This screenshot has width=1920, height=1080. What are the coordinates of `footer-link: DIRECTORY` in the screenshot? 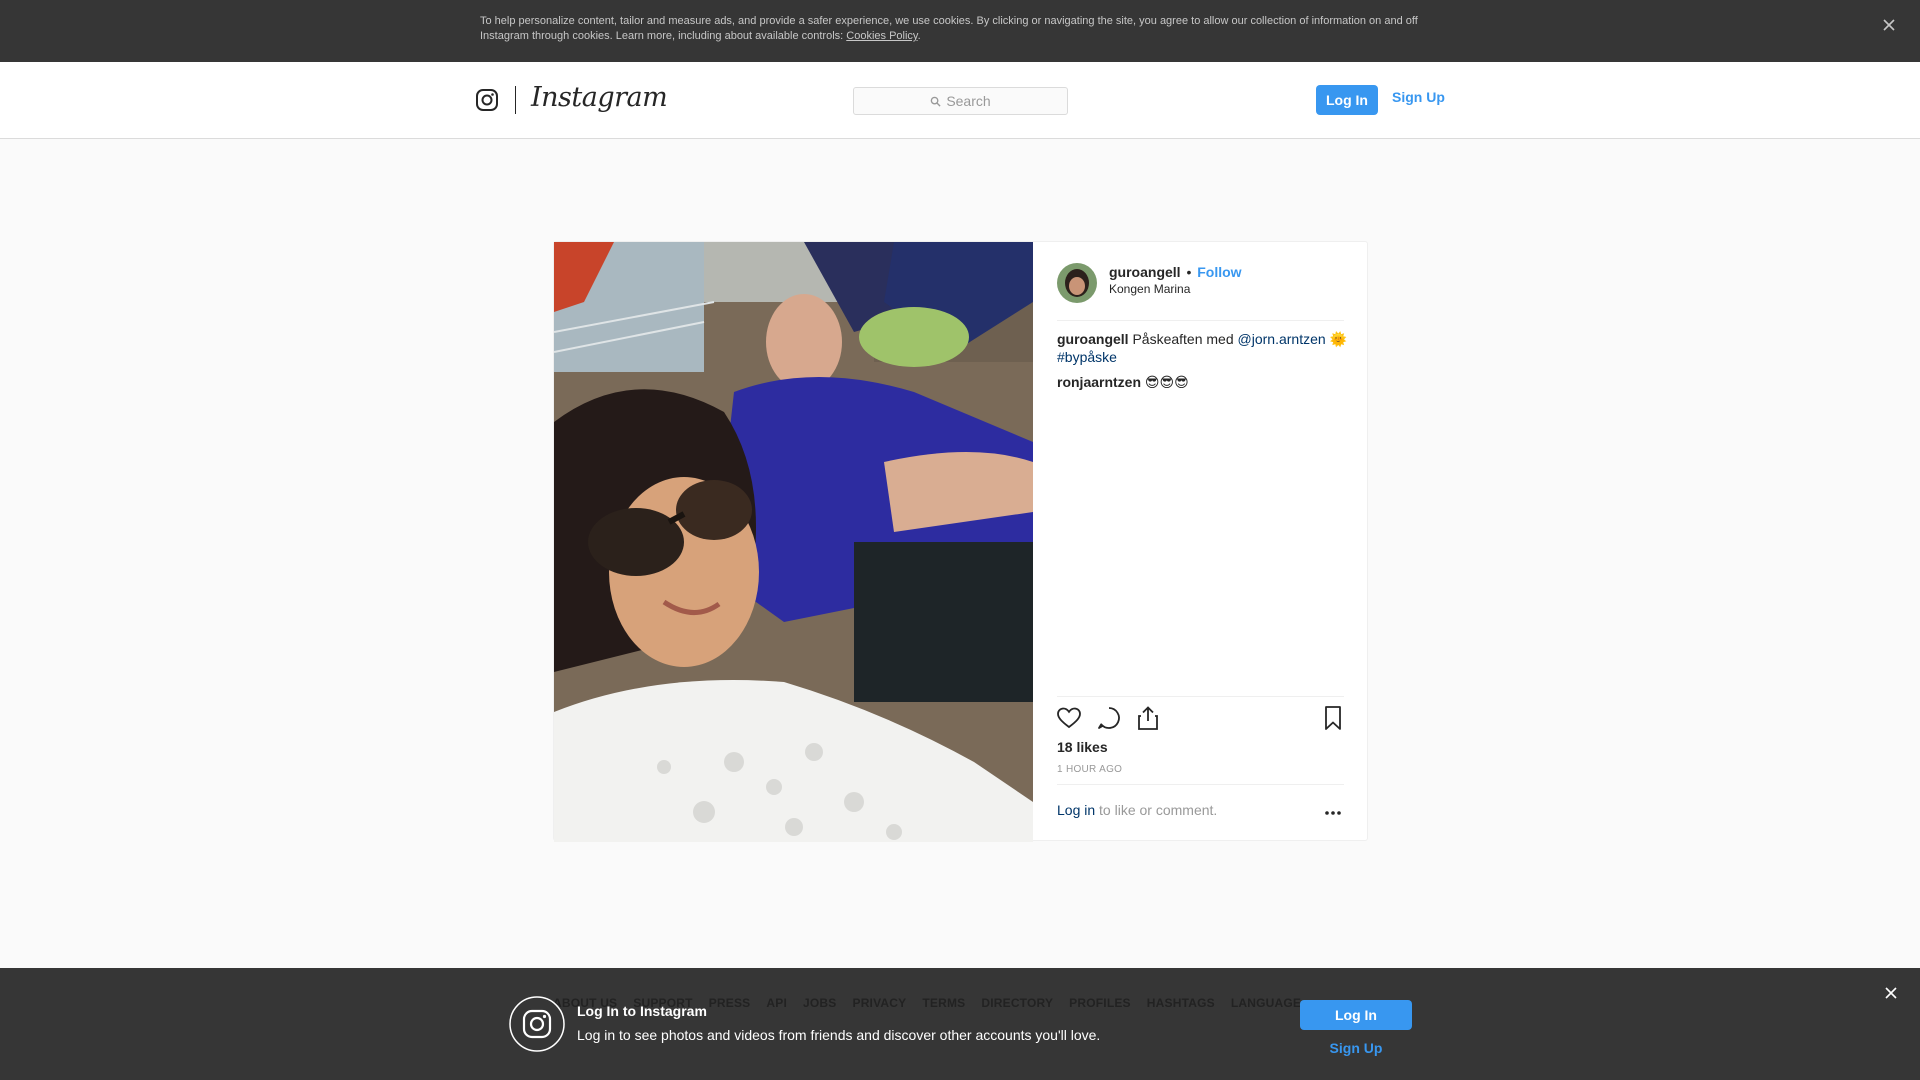 It's located at (1017, 1003).